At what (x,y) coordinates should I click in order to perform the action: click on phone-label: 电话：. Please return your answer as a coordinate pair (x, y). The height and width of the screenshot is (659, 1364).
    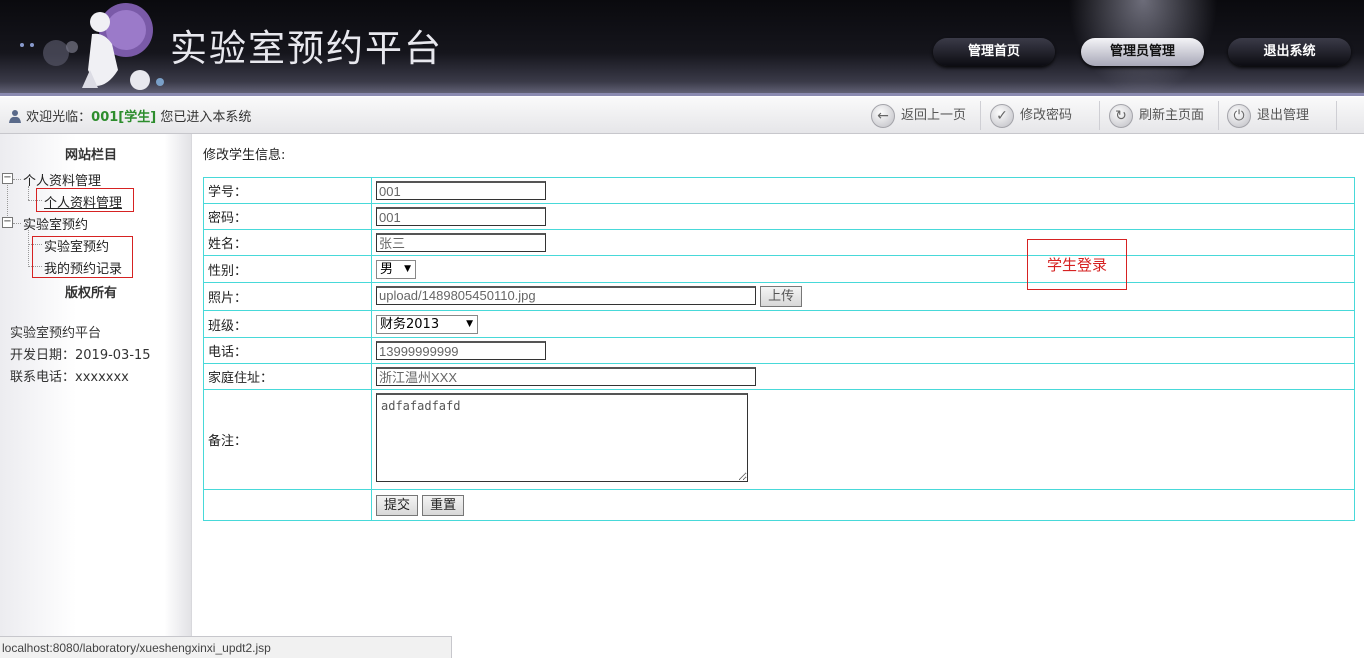
    Looking at the image, I should click on (287, 350).